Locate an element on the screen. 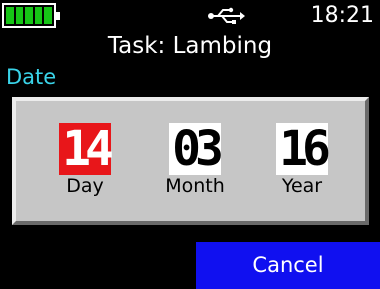  clock: 18:21 is located at coordinates (342, 15).